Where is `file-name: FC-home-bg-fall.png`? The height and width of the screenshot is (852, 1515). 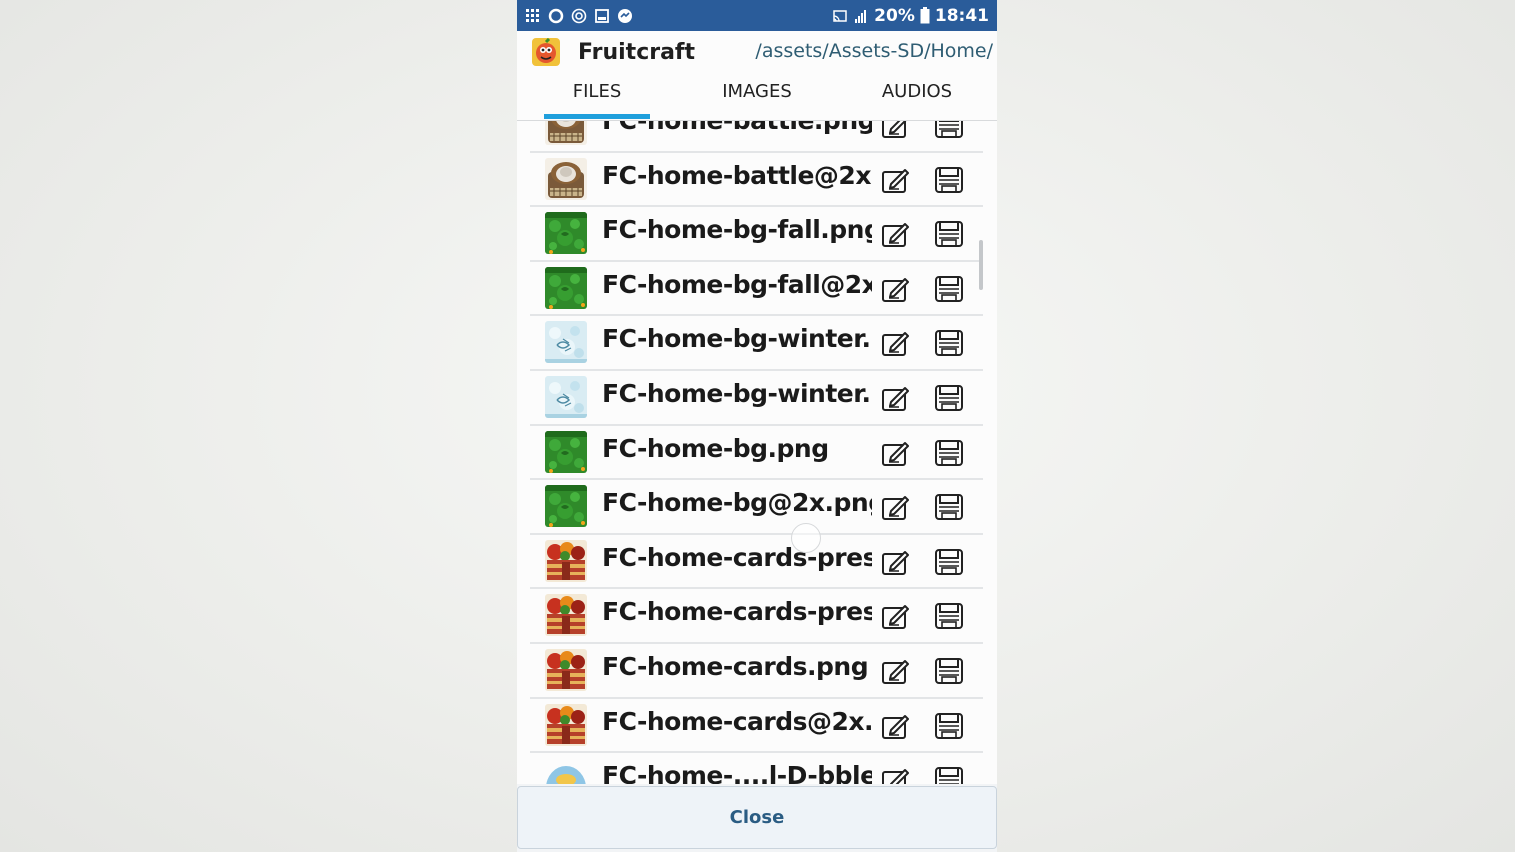
file-name: FC-home-bg-fall.png is located at coordinates (737, 230).